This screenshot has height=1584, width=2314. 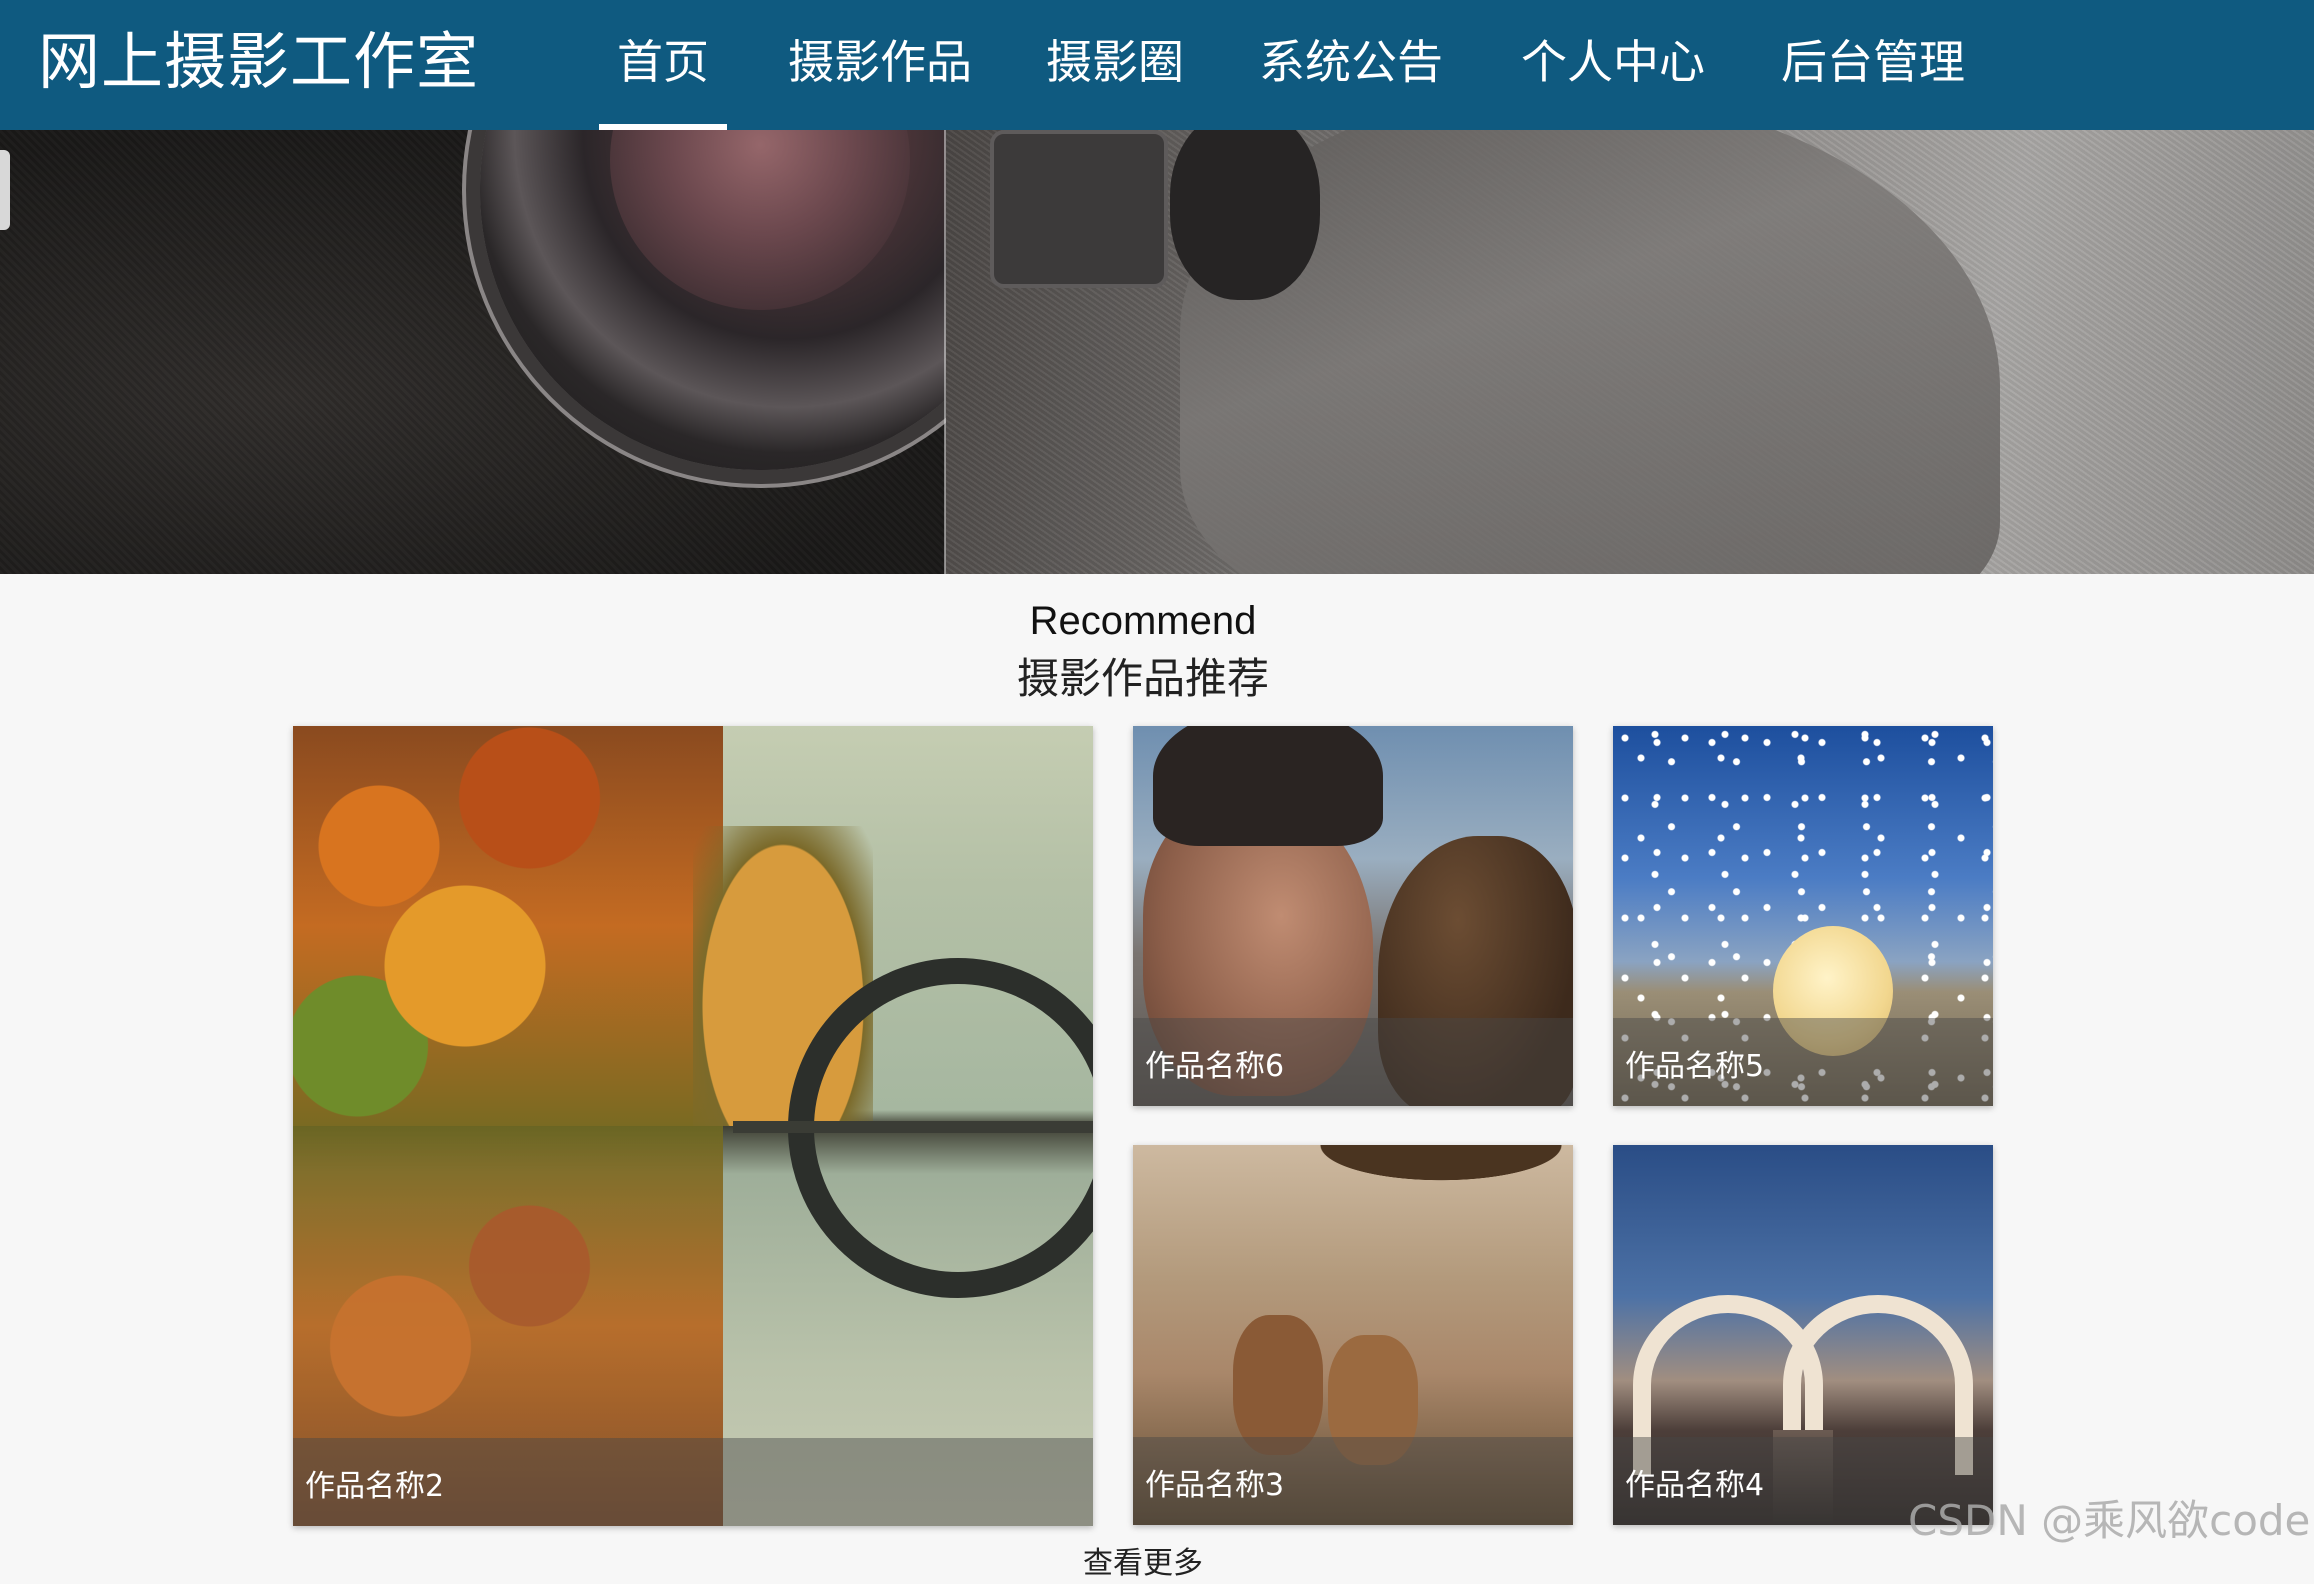 I want to click on work-card-3: 作品名称3, so click(x=1353, y=1335).